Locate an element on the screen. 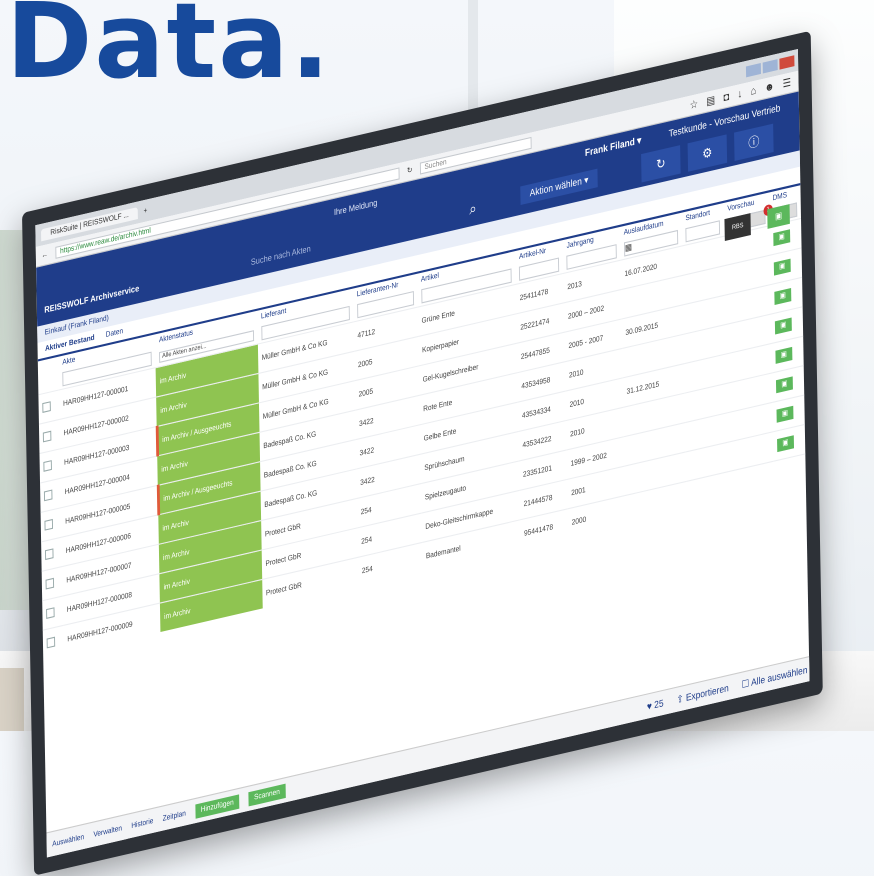 The height and width of the screenshot is (876, 874). count-indicator: ♥ 25 is located at coordinates (655, 704).